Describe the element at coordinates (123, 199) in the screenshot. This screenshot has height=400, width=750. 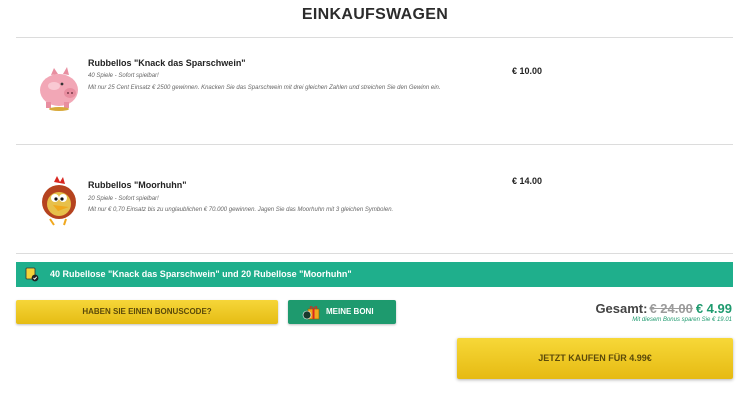
I see `item-subtitle: 20 Spiele - Sofort spielbar!` at that location.